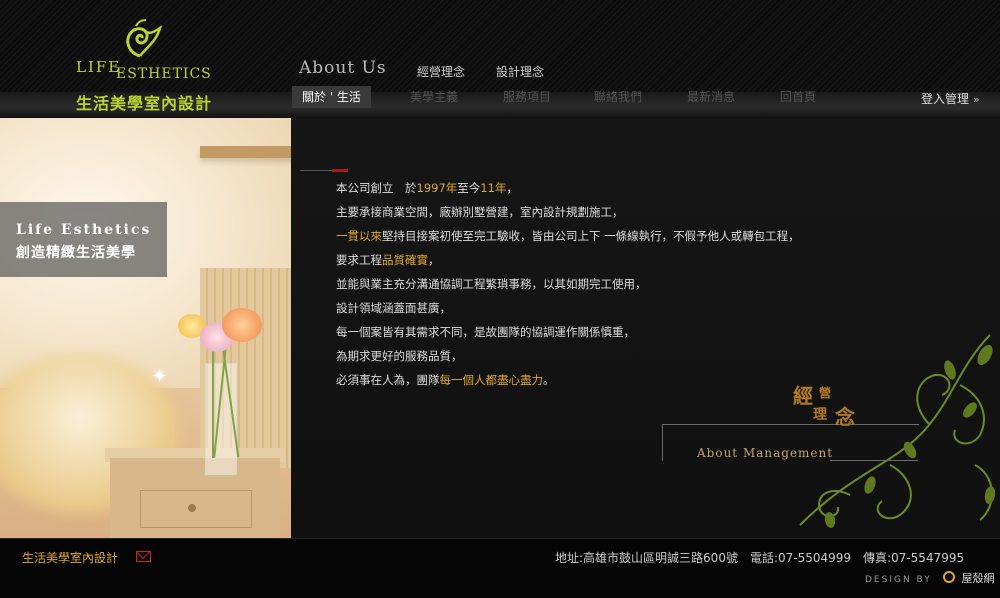 Image resolution: width=1000 pixels, height=598 pixels. I want to click on management-char-4: 念, so click(845, 417).